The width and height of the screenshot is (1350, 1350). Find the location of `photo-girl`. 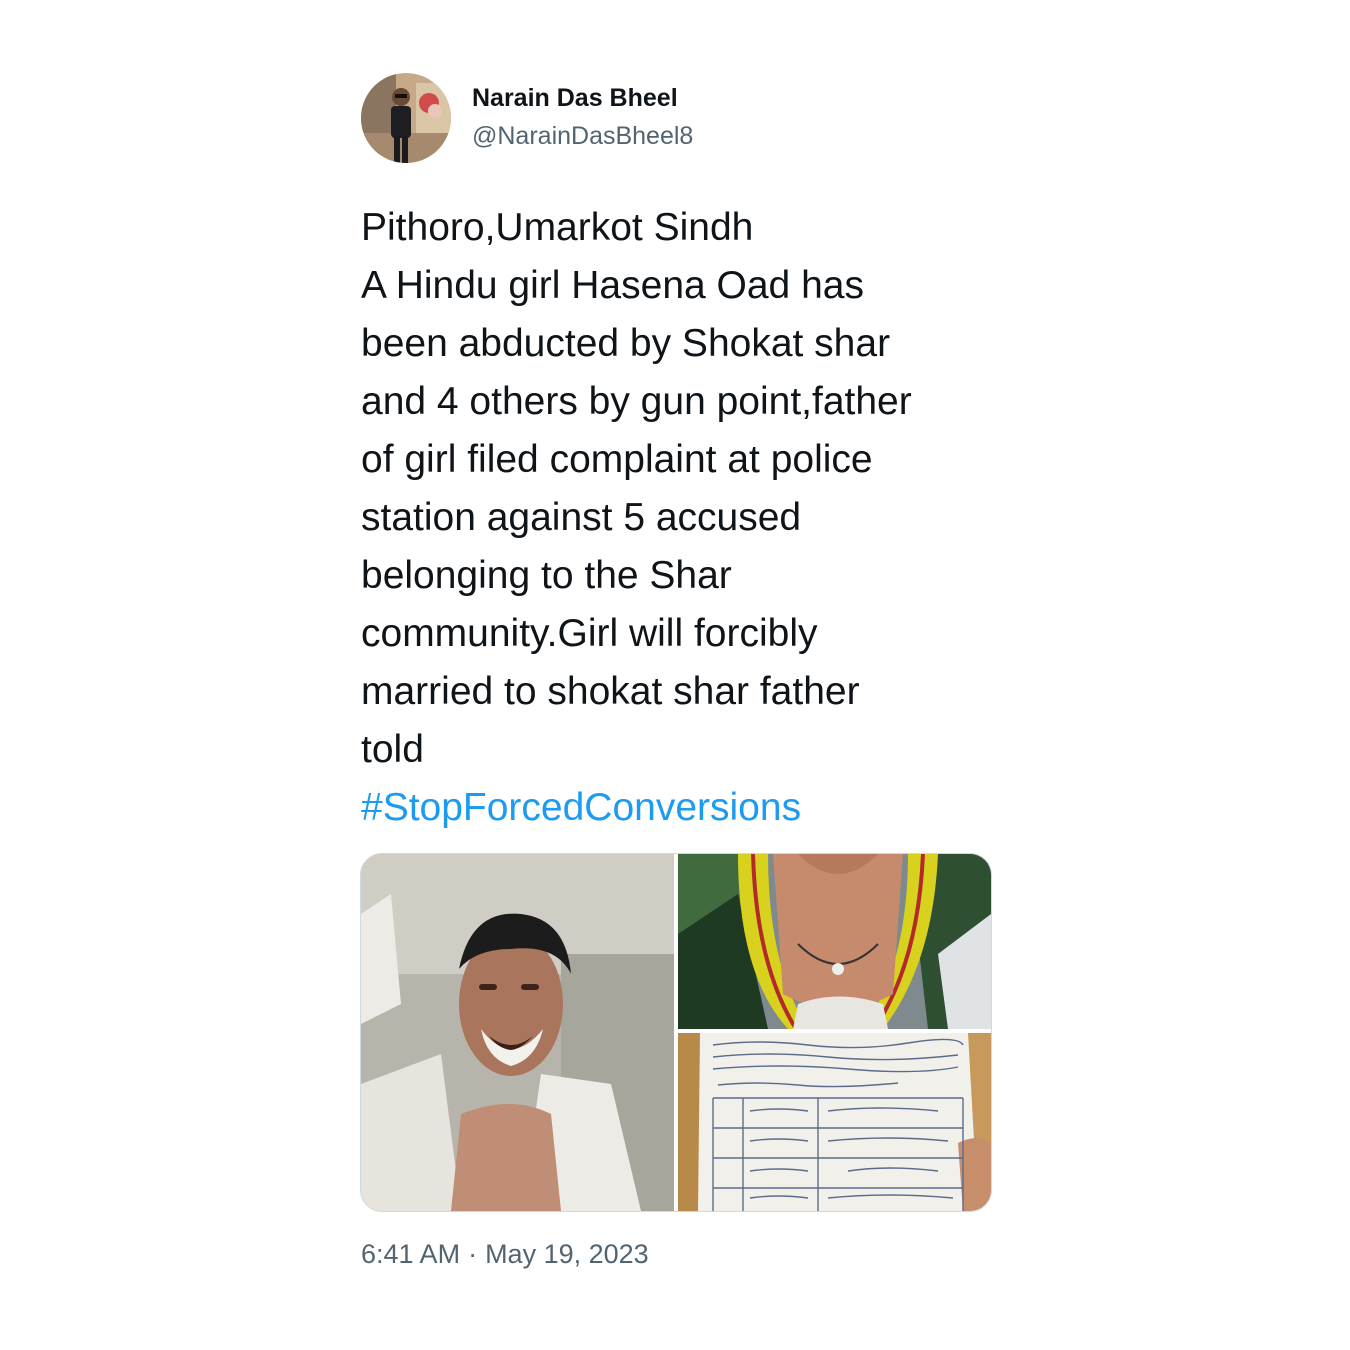

photo-girl is located at coordinates (834, 941).